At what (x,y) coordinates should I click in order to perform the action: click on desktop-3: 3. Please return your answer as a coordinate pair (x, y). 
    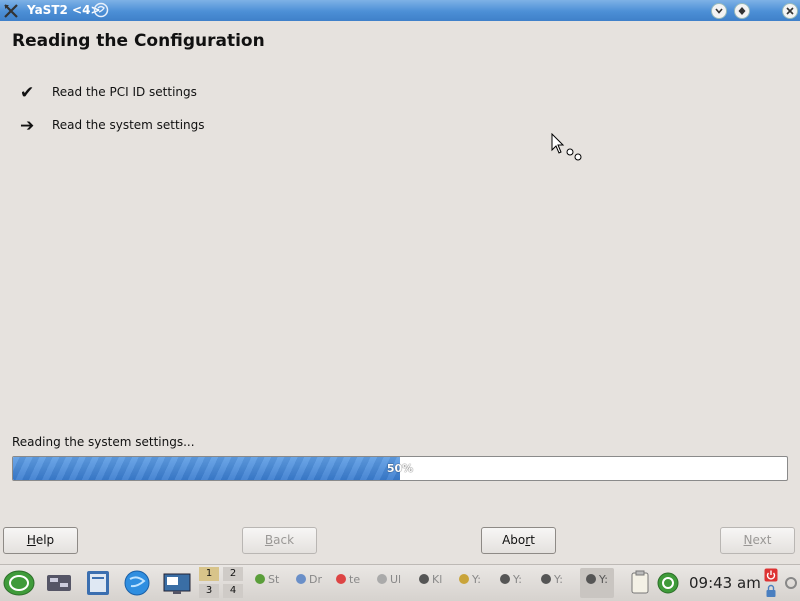
    Looking at the image, I should click on (209, 591).